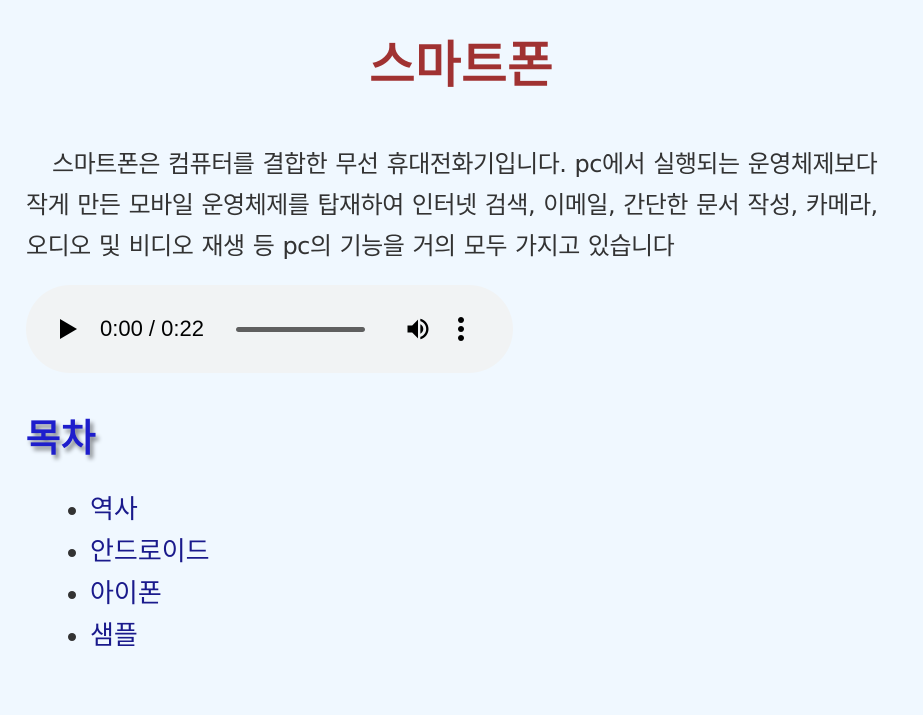 This screenshot has width=923, height=715. I want to click on play-button, so click(68, 329).